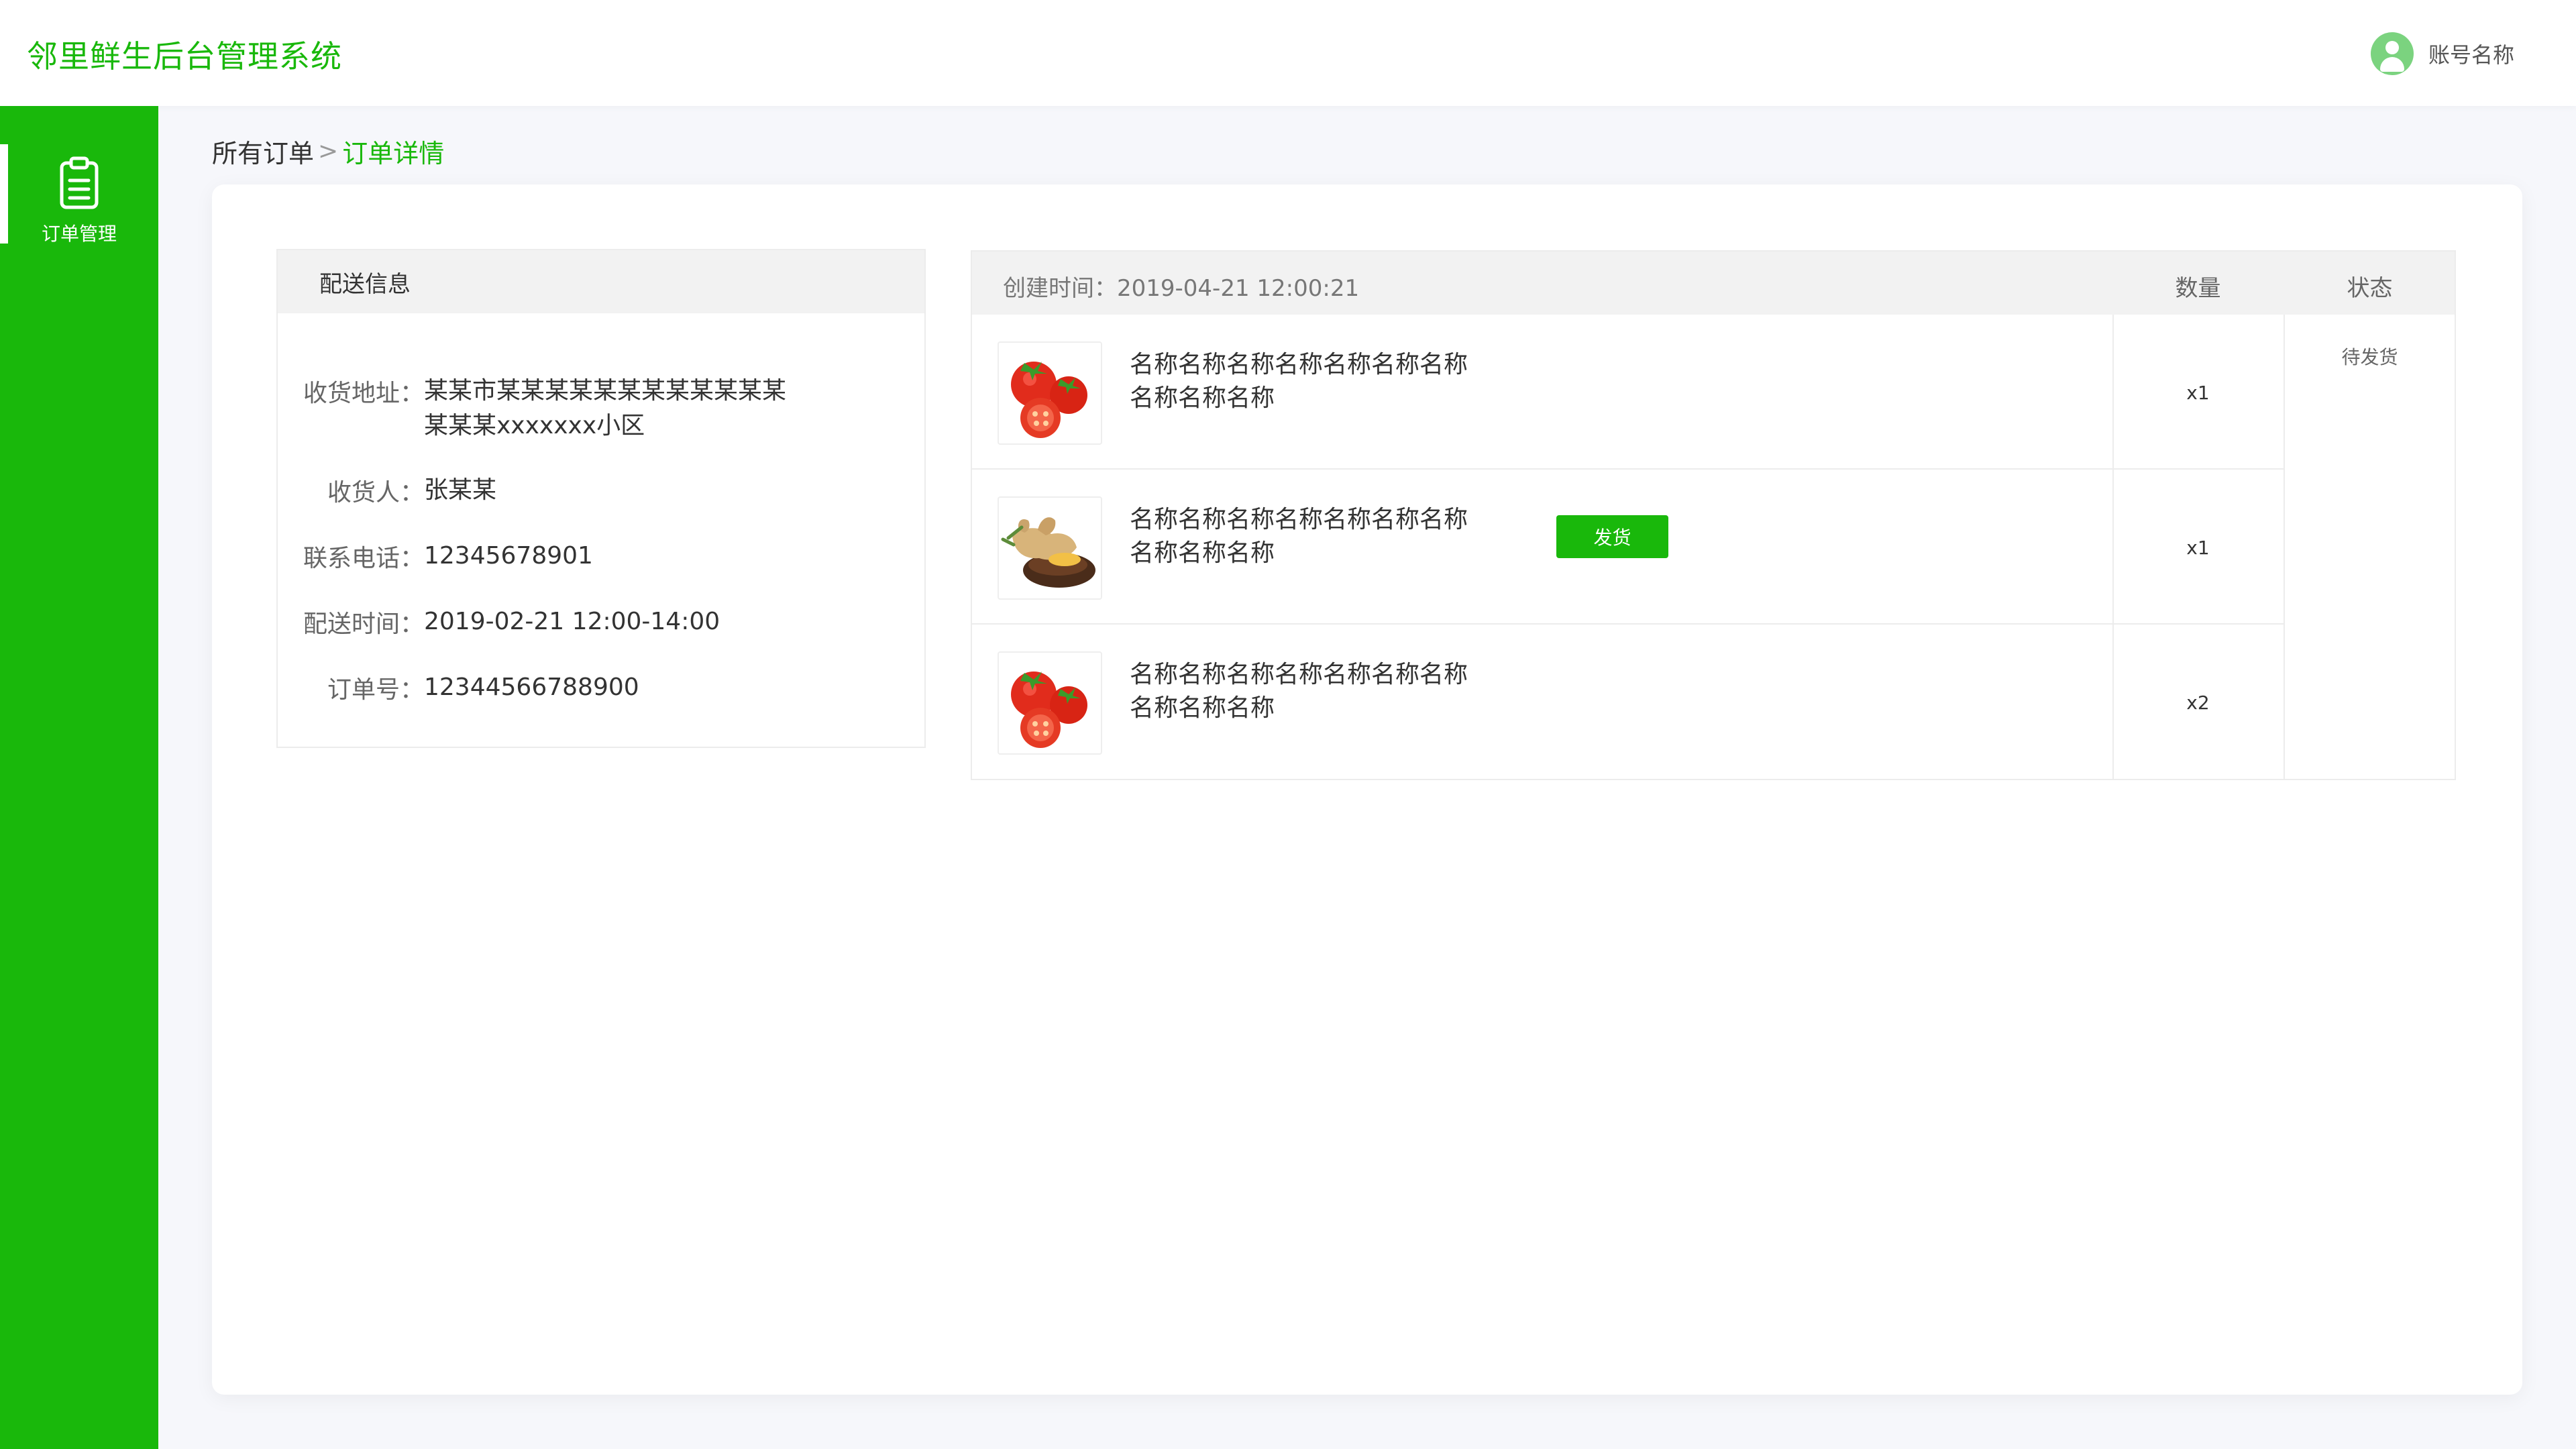 Image resolution: width=2576 pixels, height=1449 pixels. Describe the element at coordinates (2284, 547) in the screenshot. I see `column-divider` at that location.